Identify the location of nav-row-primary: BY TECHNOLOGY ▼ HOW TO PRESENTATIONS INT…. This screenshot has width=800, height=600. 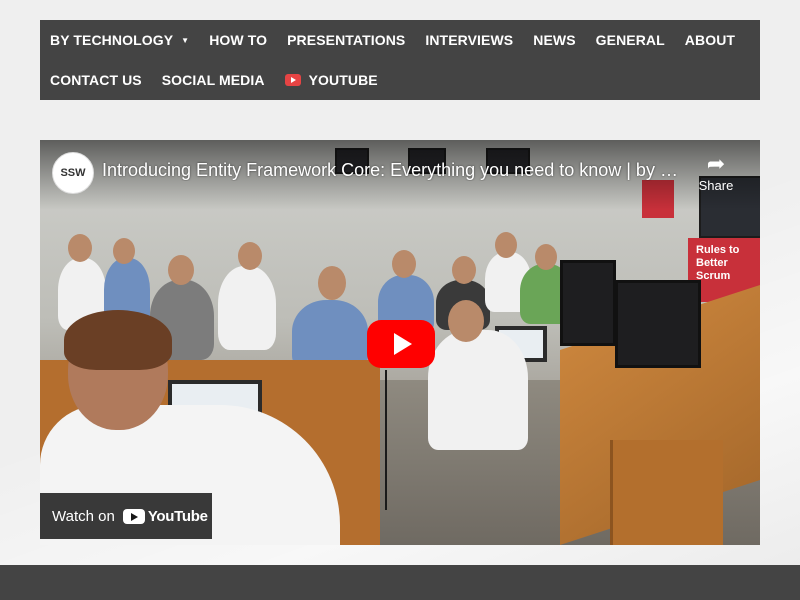
(392, 40).